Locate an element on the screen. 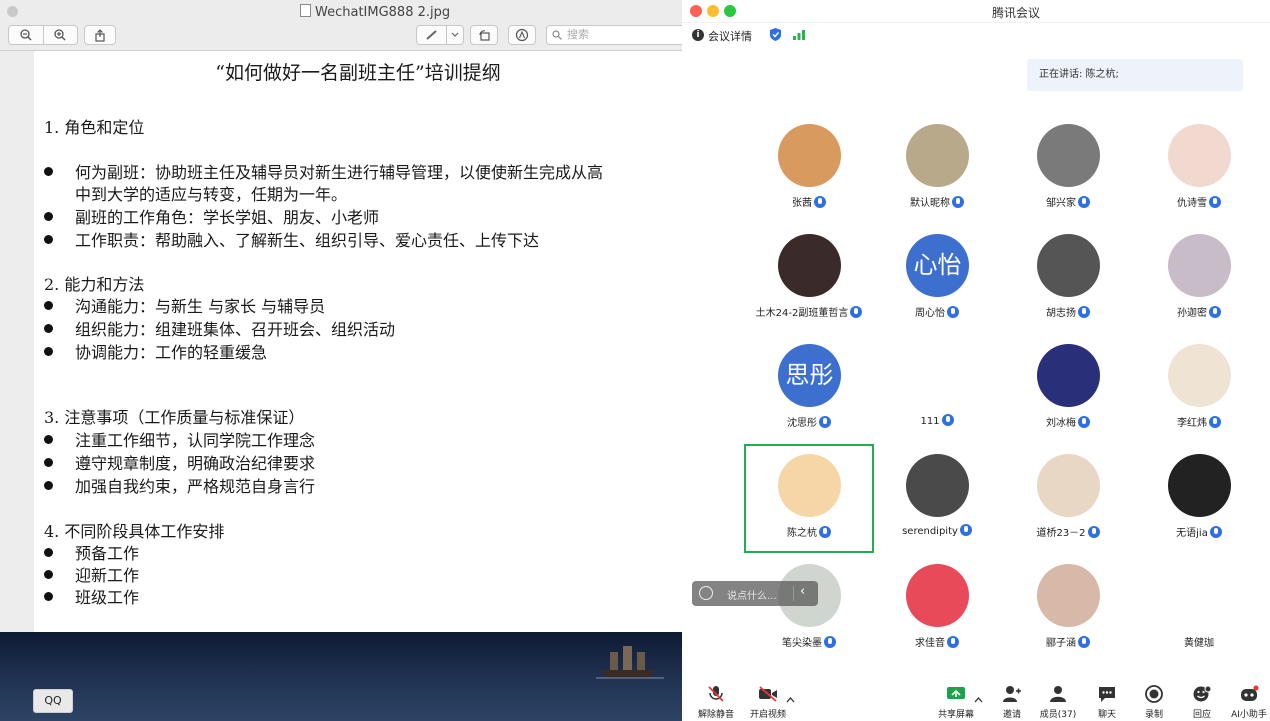 The image size is (1270, 721). participant-tile: 心怡 周心怡 is located at coordinates (937, 278).